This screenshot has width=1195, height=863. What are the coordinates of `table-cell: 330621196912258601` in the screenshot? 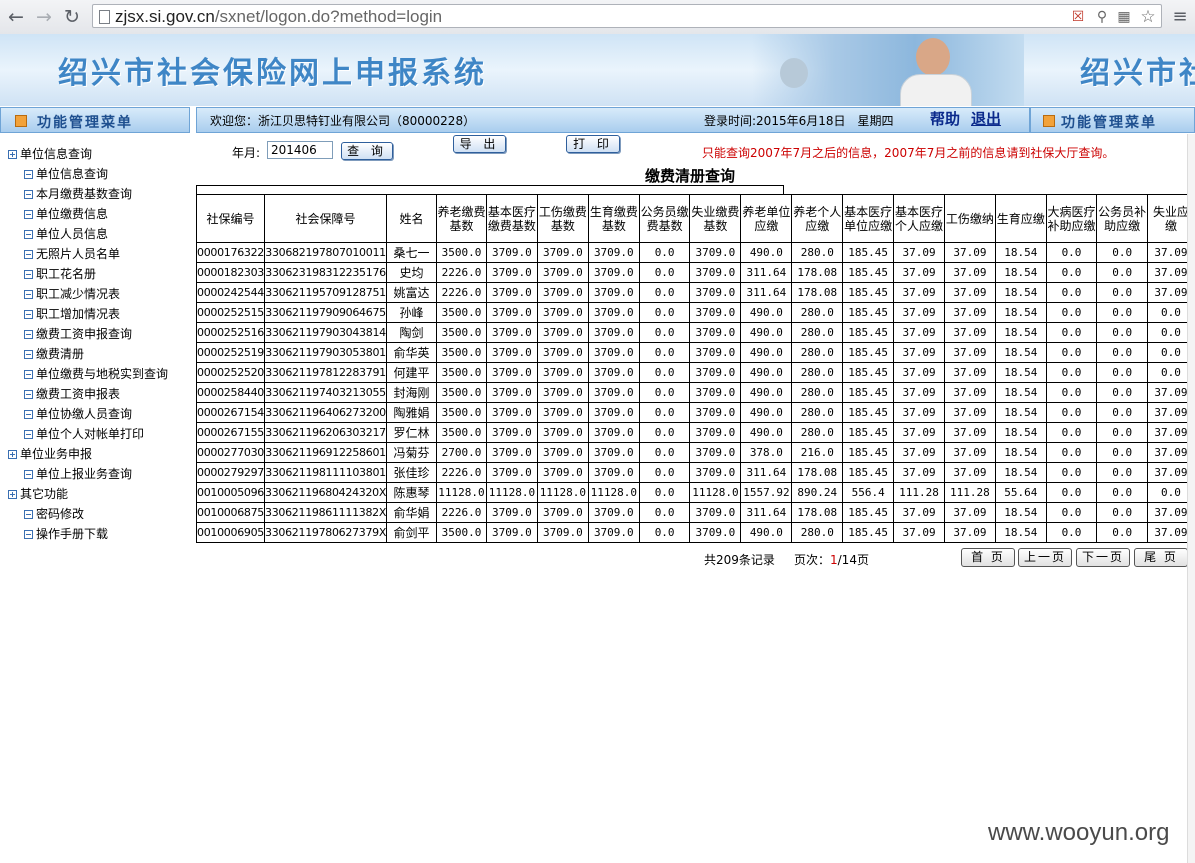 It's located at (325, 452).